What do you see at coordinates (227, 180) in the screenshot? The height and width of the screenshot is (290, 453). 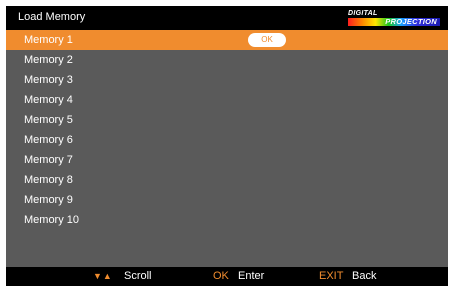 I see `memory-item-8: Memory 8` at bounding box center [227, 180].